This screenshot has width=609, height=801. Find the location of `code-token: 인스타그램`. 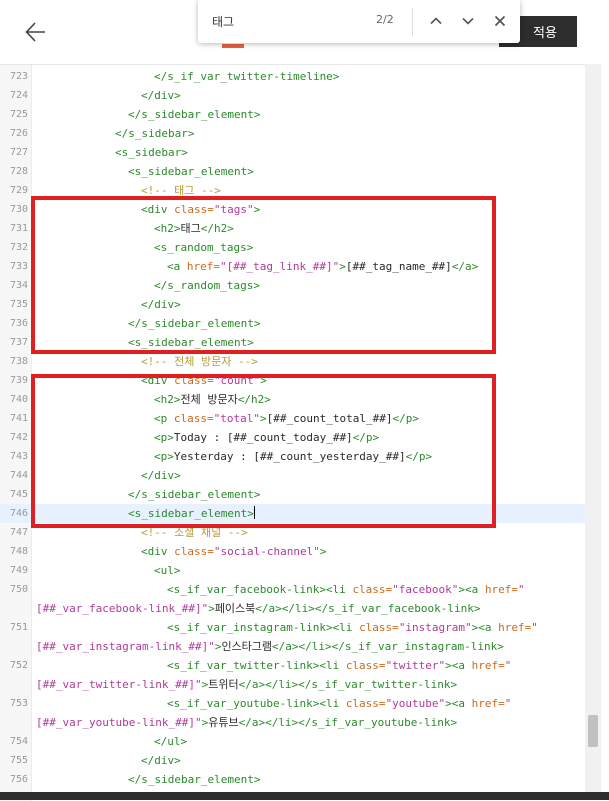

code-token: 인스타그램 is located at coordinates (247, 646).